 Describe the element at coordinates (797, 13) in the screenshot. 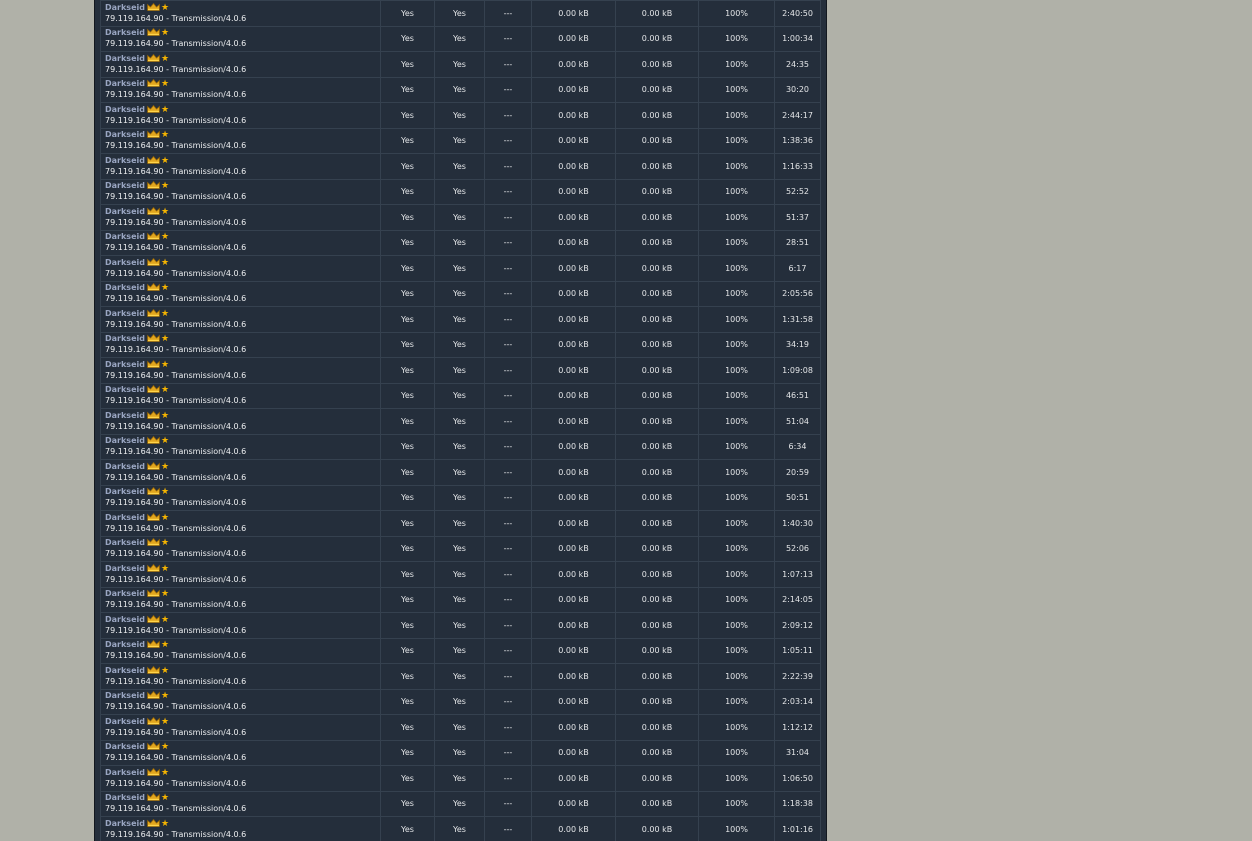

I see `connected-time-cell: 2:40:50` at that location.